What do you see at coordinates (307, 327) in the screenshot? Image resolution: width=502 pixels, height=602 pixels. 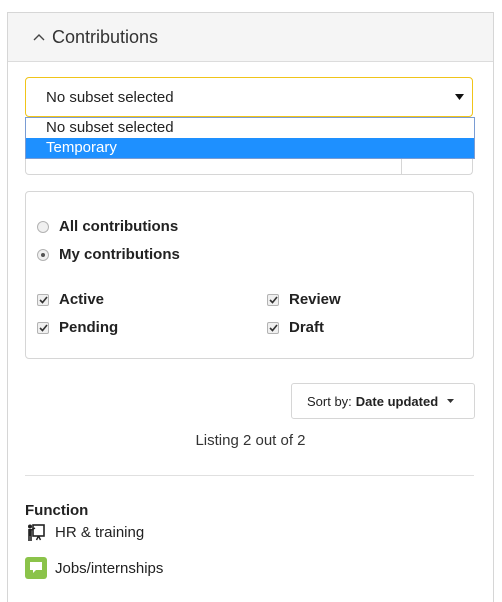 I see `checkbox-label: Draft` at bounding box center [307, 327].